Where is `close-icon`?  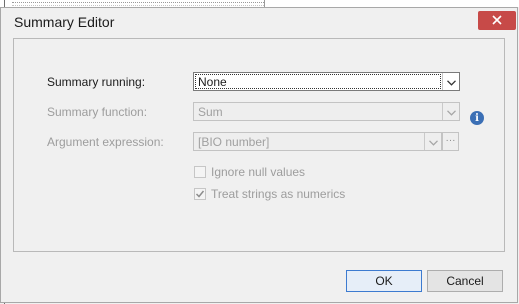 close-icon is located at coordinates (497, 21).